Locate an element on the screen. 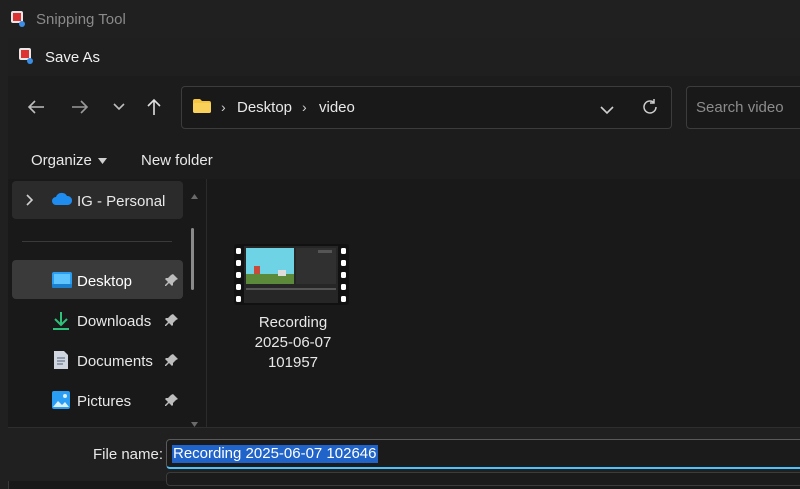  snipping-tool-title: Snipping Tool is located at coordinates (81, 19).